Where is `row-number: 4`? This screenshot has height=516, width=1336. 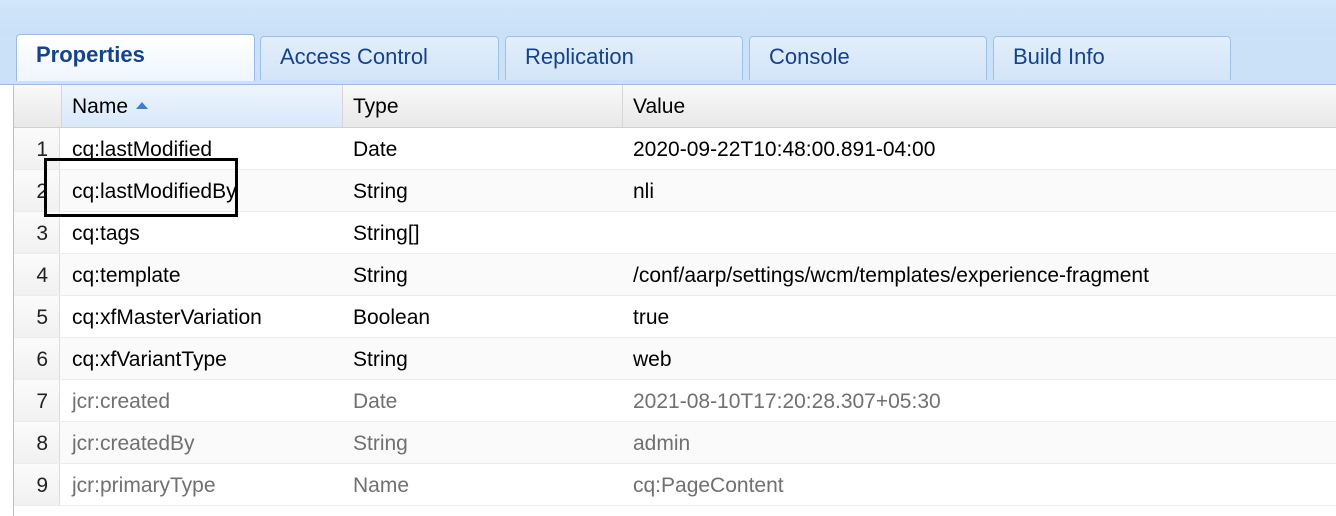 row-number: 4 is located at coordinates (37, 274).